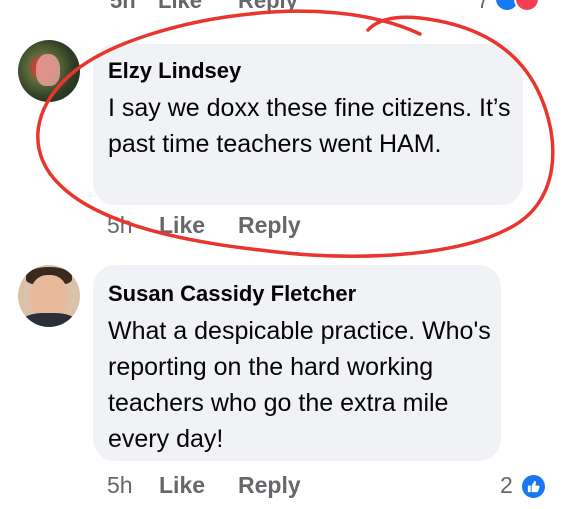 The width and height of the screenshot is (563, 509). I want to click on previous-reaction-count: 7, so click(483, 7).